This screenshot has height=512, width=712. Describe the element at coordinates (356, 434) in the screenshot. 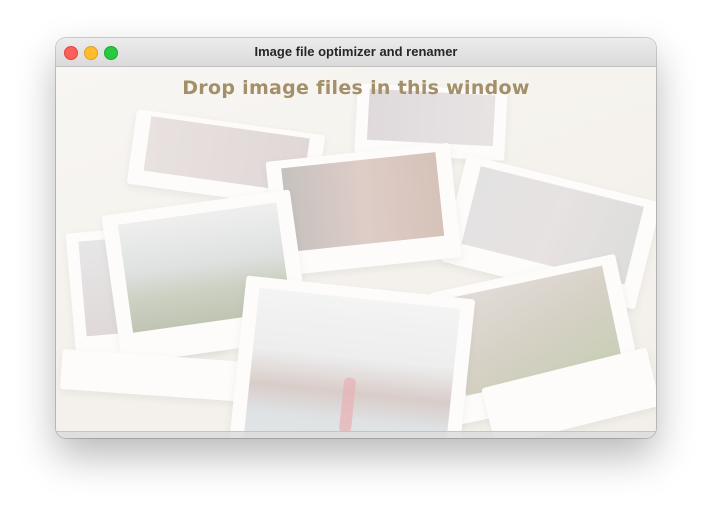

I see `bottom-bar` at that location.